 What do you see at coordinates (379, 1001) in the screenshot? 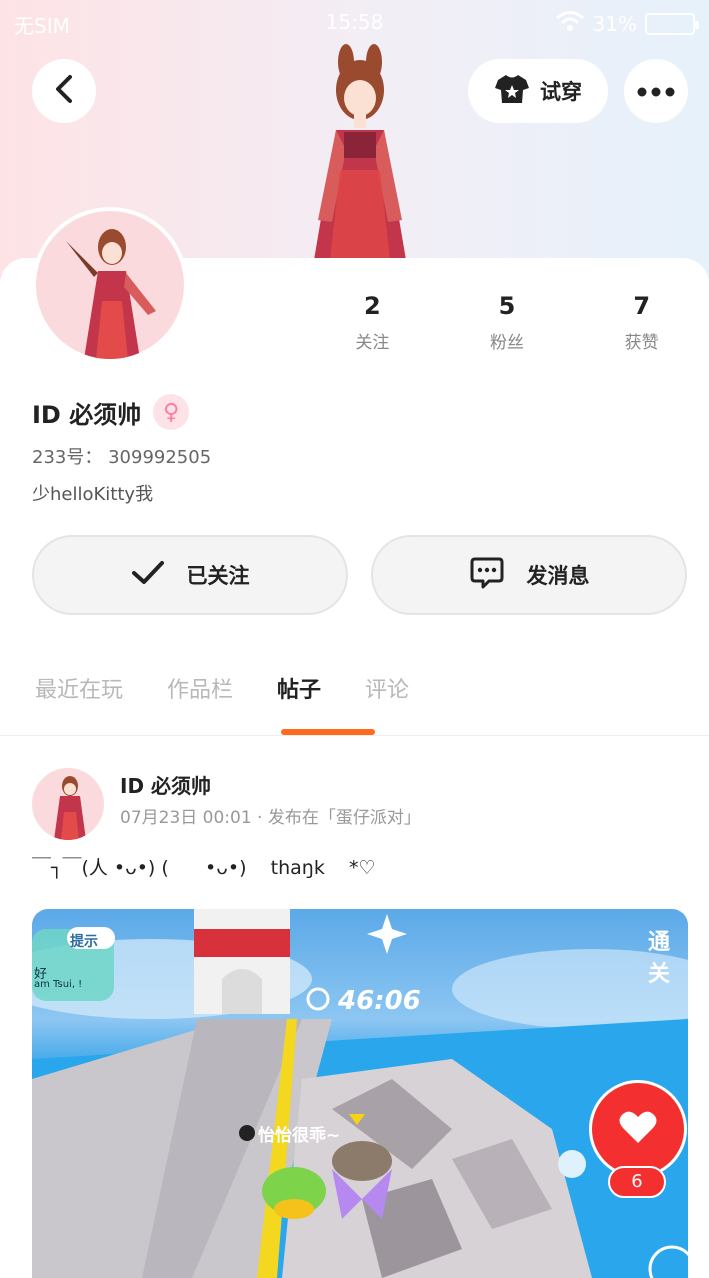
I see `game-timer: 46:06` at bounding box center [379, 1001].